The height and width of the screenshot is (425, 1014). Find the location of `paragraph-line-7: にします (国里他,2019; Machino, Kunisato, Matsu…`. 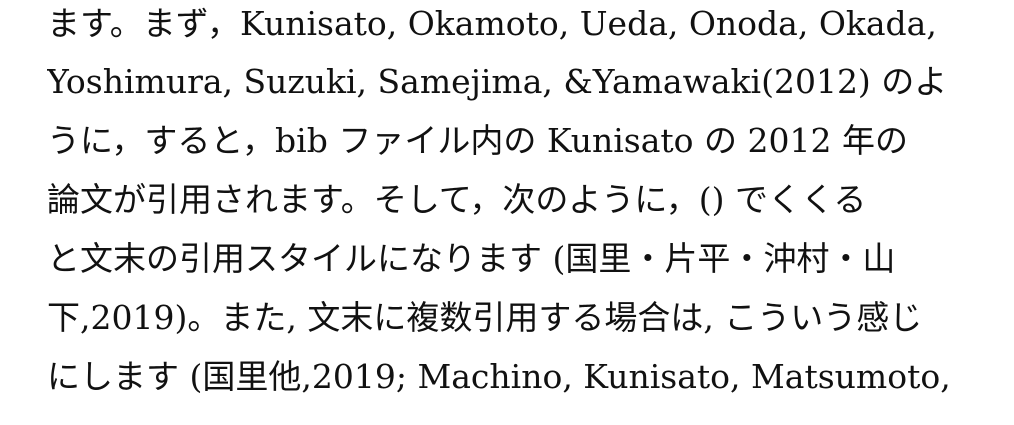

paragraph-line-7: にします (国里他,2019; Machino, Kunisato, Matsu… is located at coordinates (499, 376).